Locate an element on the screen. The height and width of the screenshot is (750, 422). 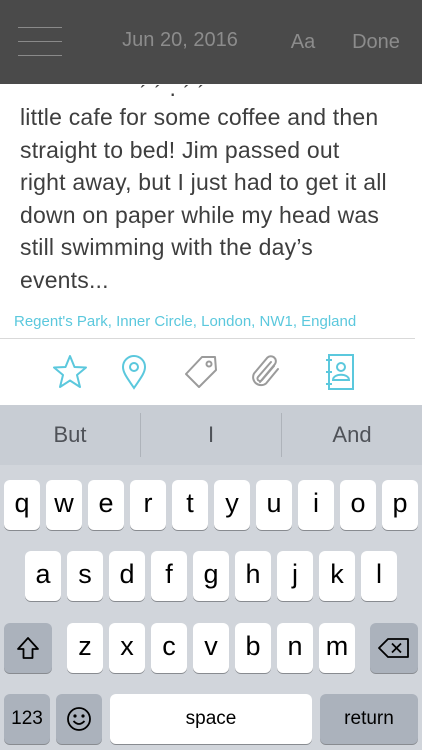
top-bar: Jun 20, 2016 Aa Done is located at coordinates (211, 42).